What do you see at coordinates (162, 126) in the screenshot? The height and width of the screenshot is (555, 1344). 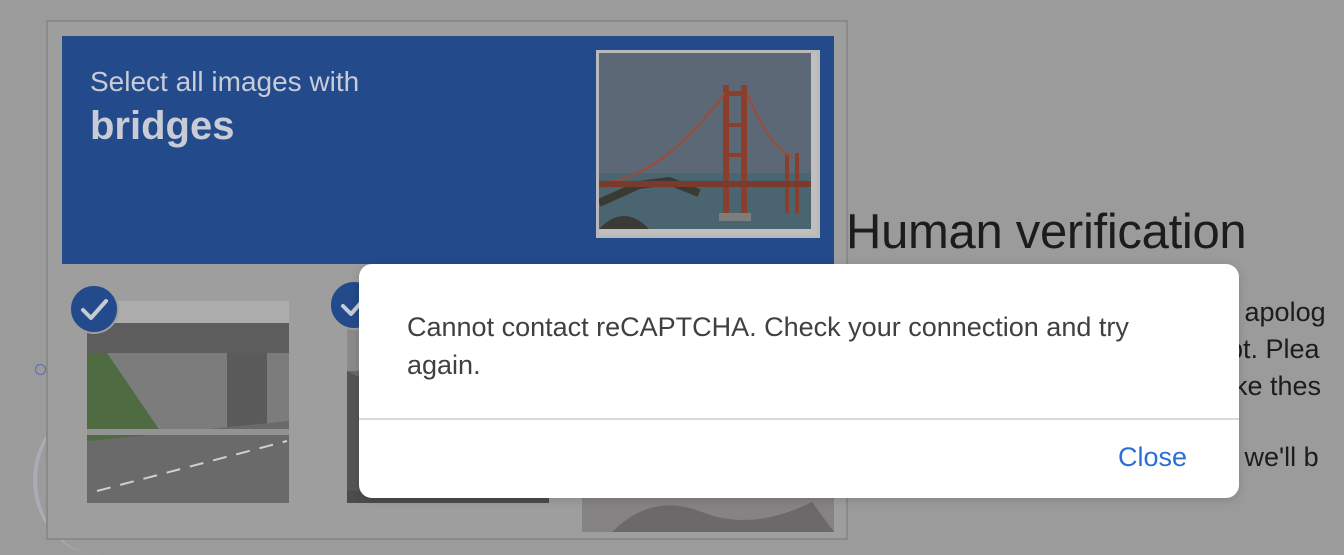 I see `challenge-object: bridges` at bounding box center [162, 126].